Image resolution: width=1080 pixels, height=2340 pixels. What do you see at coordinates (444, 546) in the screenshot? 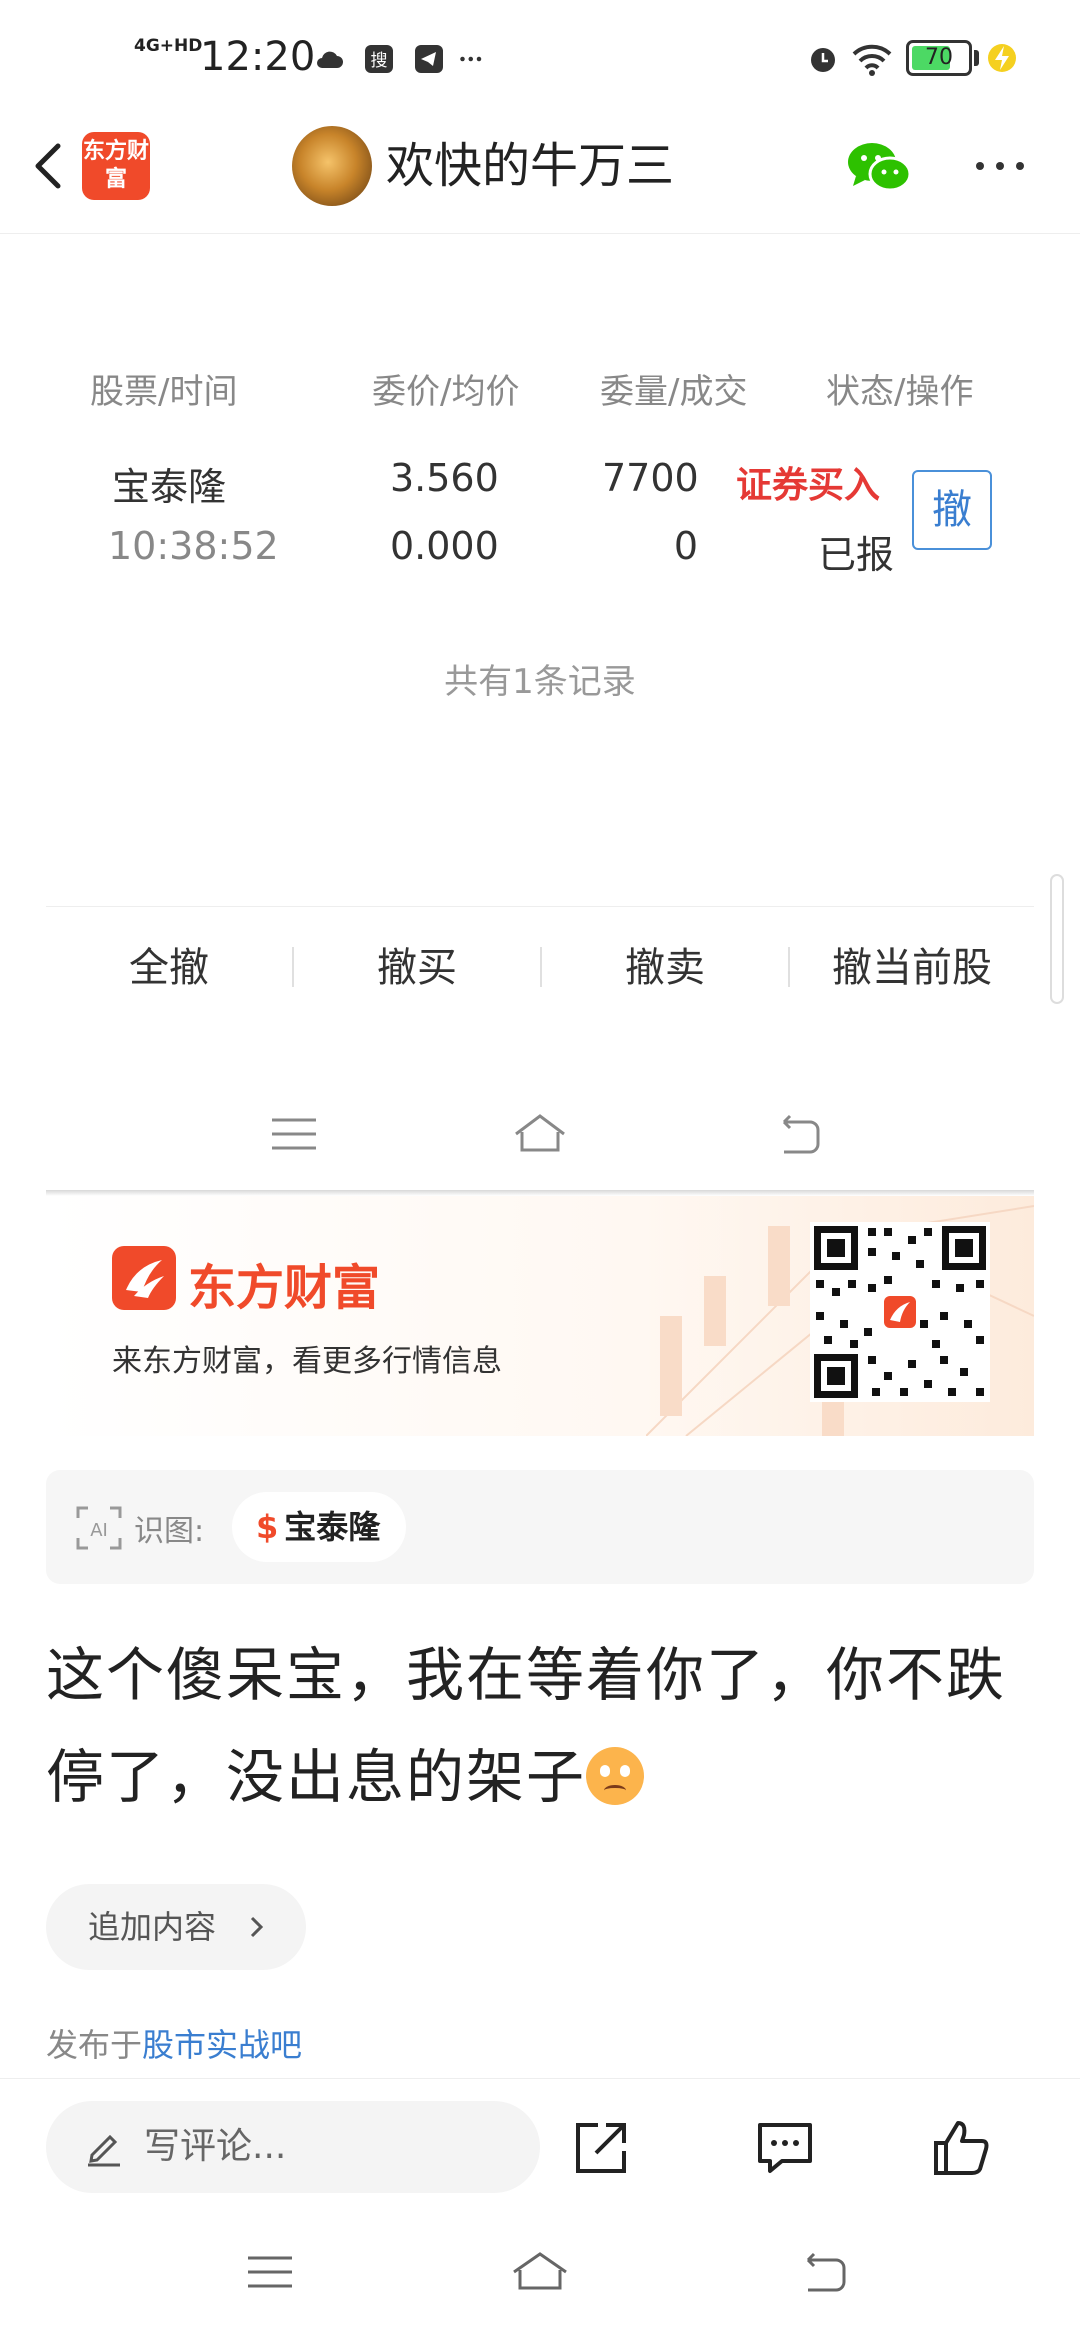
I see `order-avg-price: 0.000` at bounding box center [444, 546].